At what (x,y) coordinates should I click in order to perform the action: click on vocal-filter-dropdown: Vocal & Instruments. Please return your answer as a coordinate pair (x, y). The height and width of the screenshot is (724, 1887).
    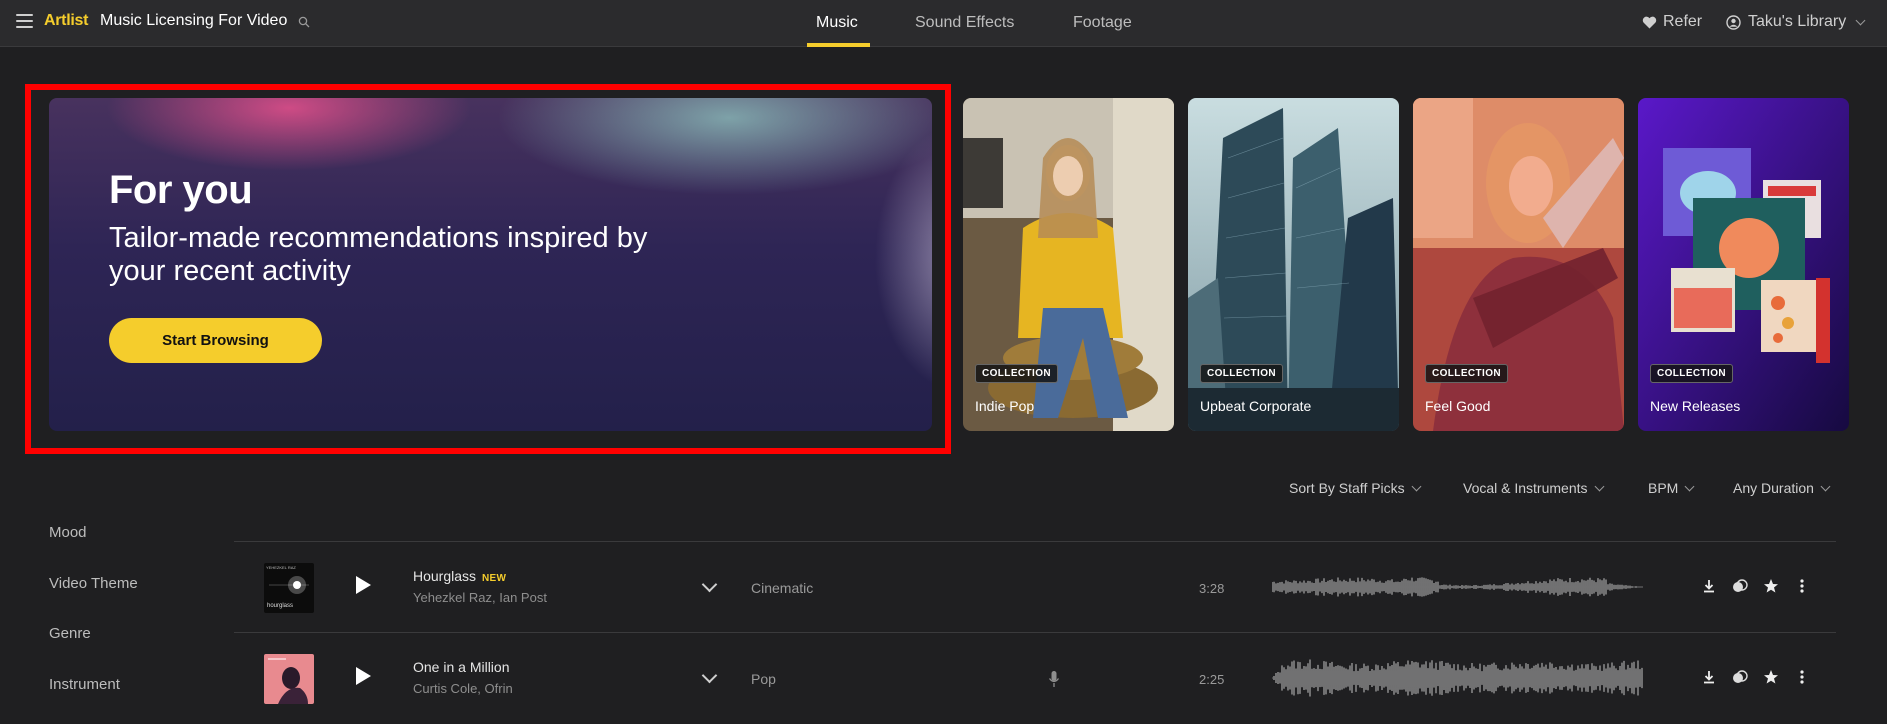
    Looking at the image, I should click on (1533, 488).